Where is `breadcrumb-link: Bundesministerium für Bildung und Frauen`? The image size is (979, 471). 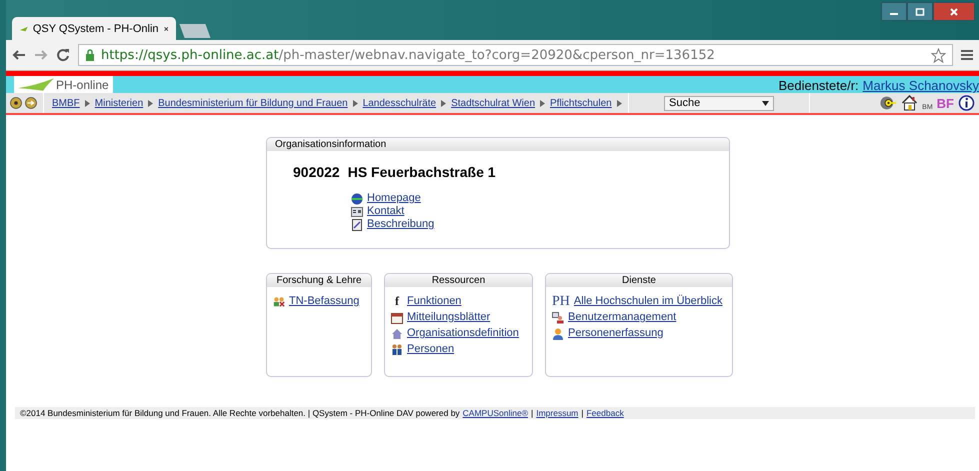
breadcrumb-link: Bundesministerium für Bildung und Frauen is located at coordinates (253, 103).